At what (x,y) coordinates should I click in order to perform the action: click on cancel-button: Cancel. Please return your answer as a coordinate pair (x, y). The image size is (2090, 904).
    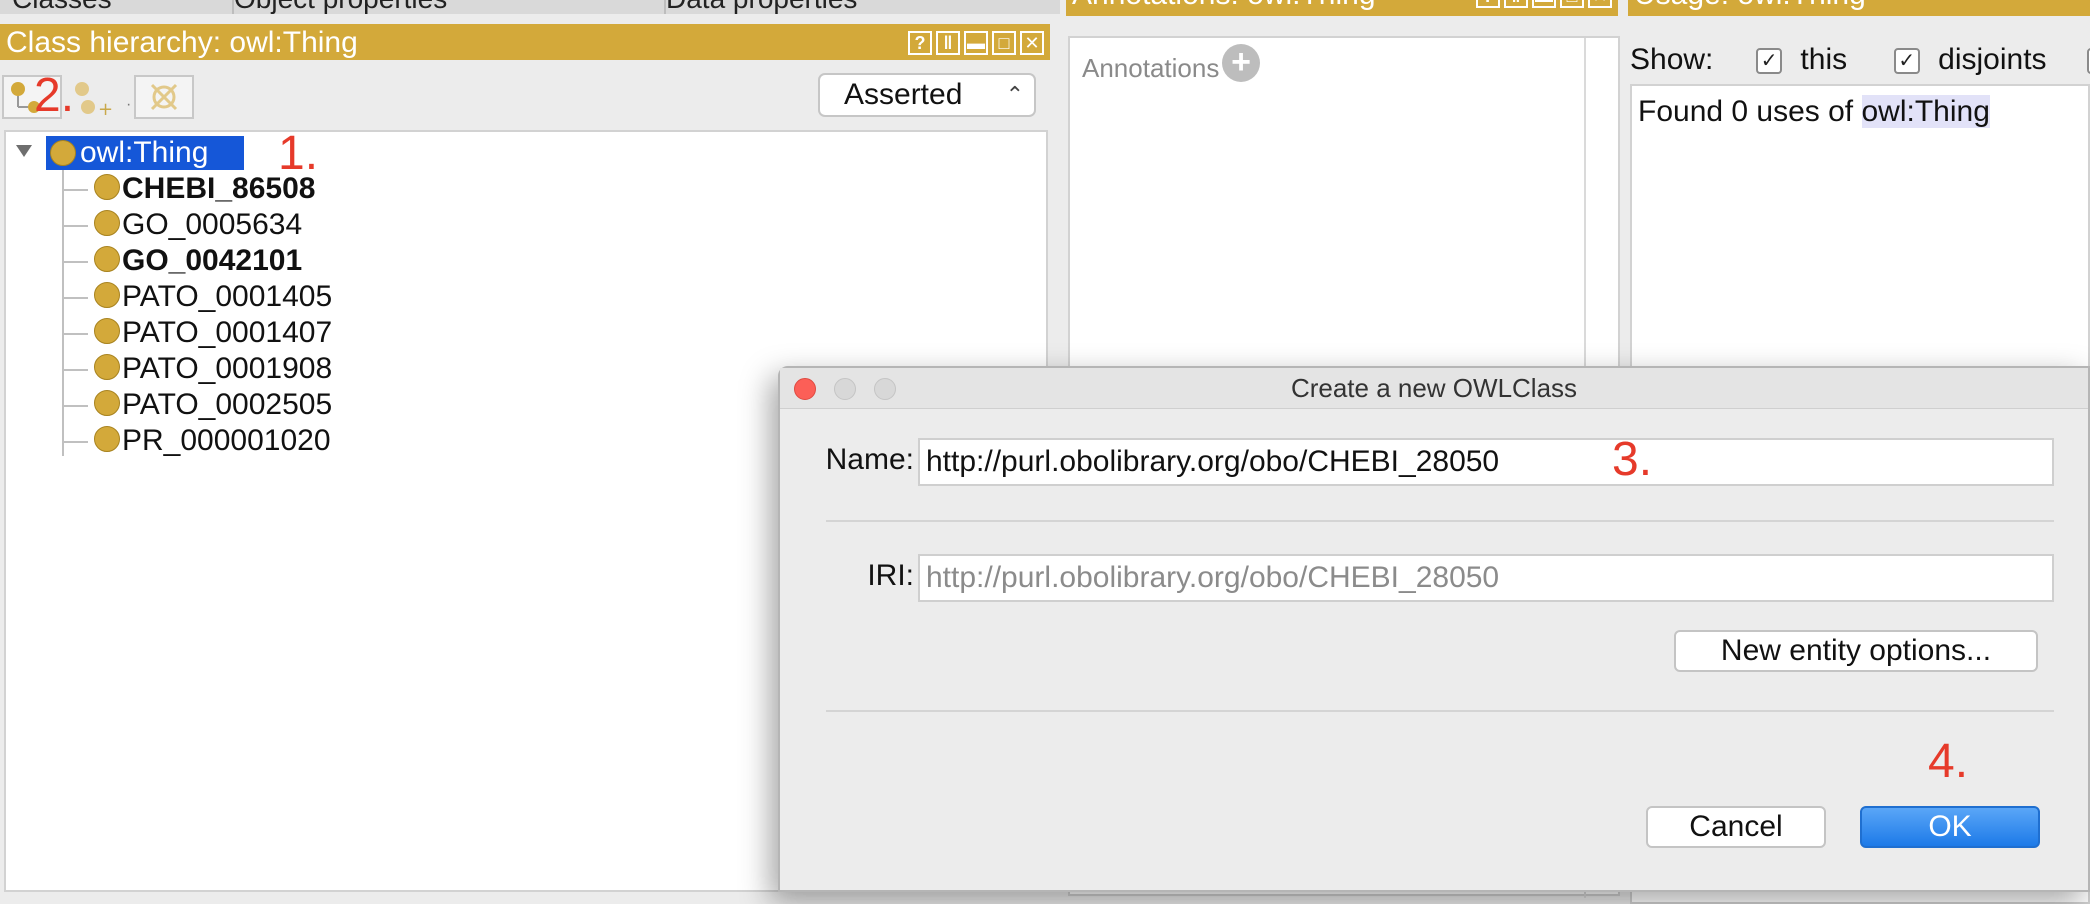
    Looking at the image, I should click on (1736, 827).